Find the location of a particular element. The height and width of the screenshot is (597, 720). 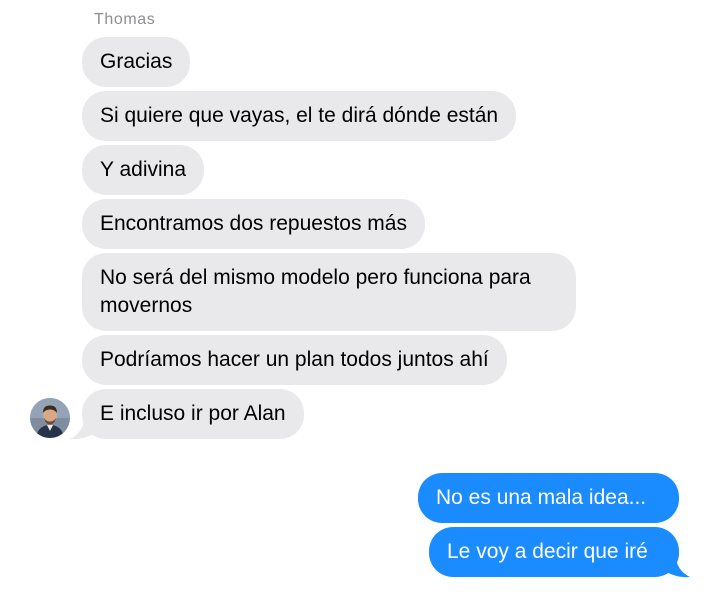

person-avatar-icon is located at coordinates (50, 418).